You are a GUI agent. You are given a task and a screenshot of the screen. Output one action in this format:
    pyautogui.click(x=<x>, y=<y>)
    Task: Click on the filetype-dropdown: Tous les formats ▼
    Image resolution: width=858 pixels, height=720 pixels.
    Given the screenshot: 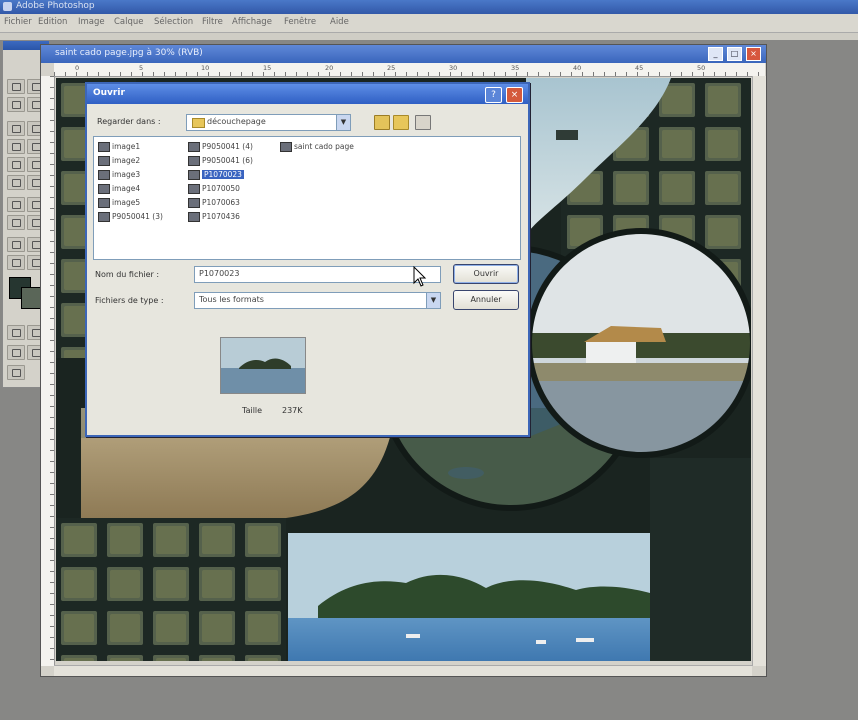 What is the action you would take?
    pyautogui.click(x=317, y=300)
    